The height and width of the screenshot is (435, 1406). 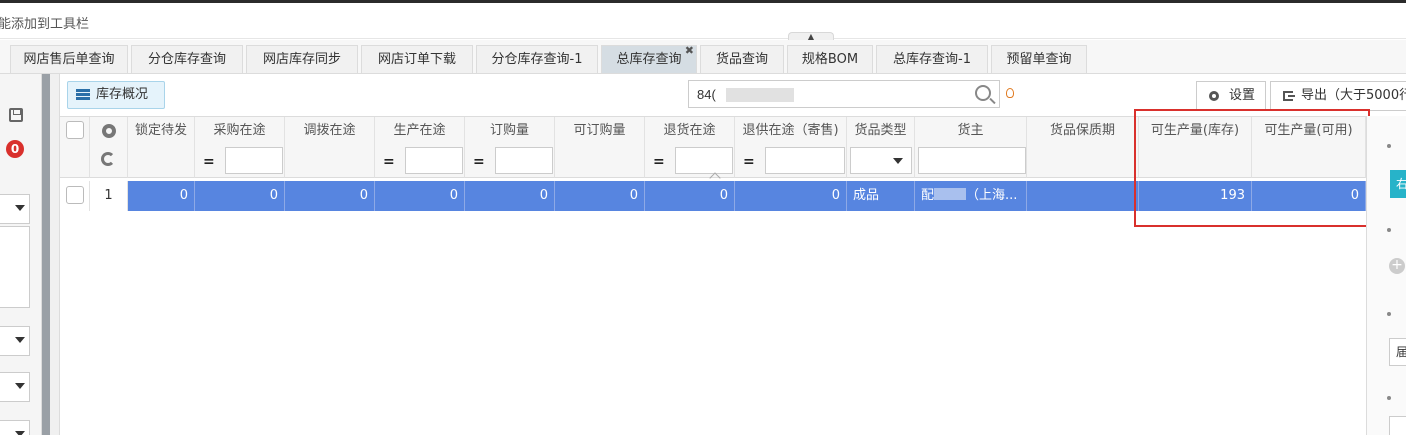 I want to click on tab-label: 网店库存同步, so click(x=301, y=59).